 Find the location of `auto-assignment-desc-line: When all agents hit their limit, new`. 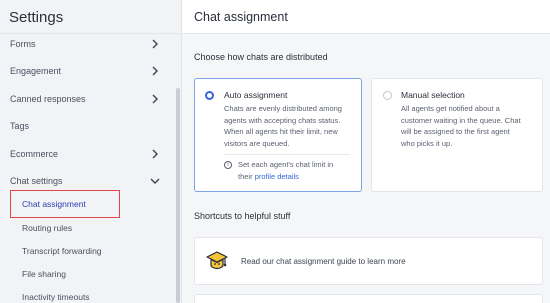

auto-assignment-desc-line: When all agents hit their limit, new is located at coordinates (281, 131).